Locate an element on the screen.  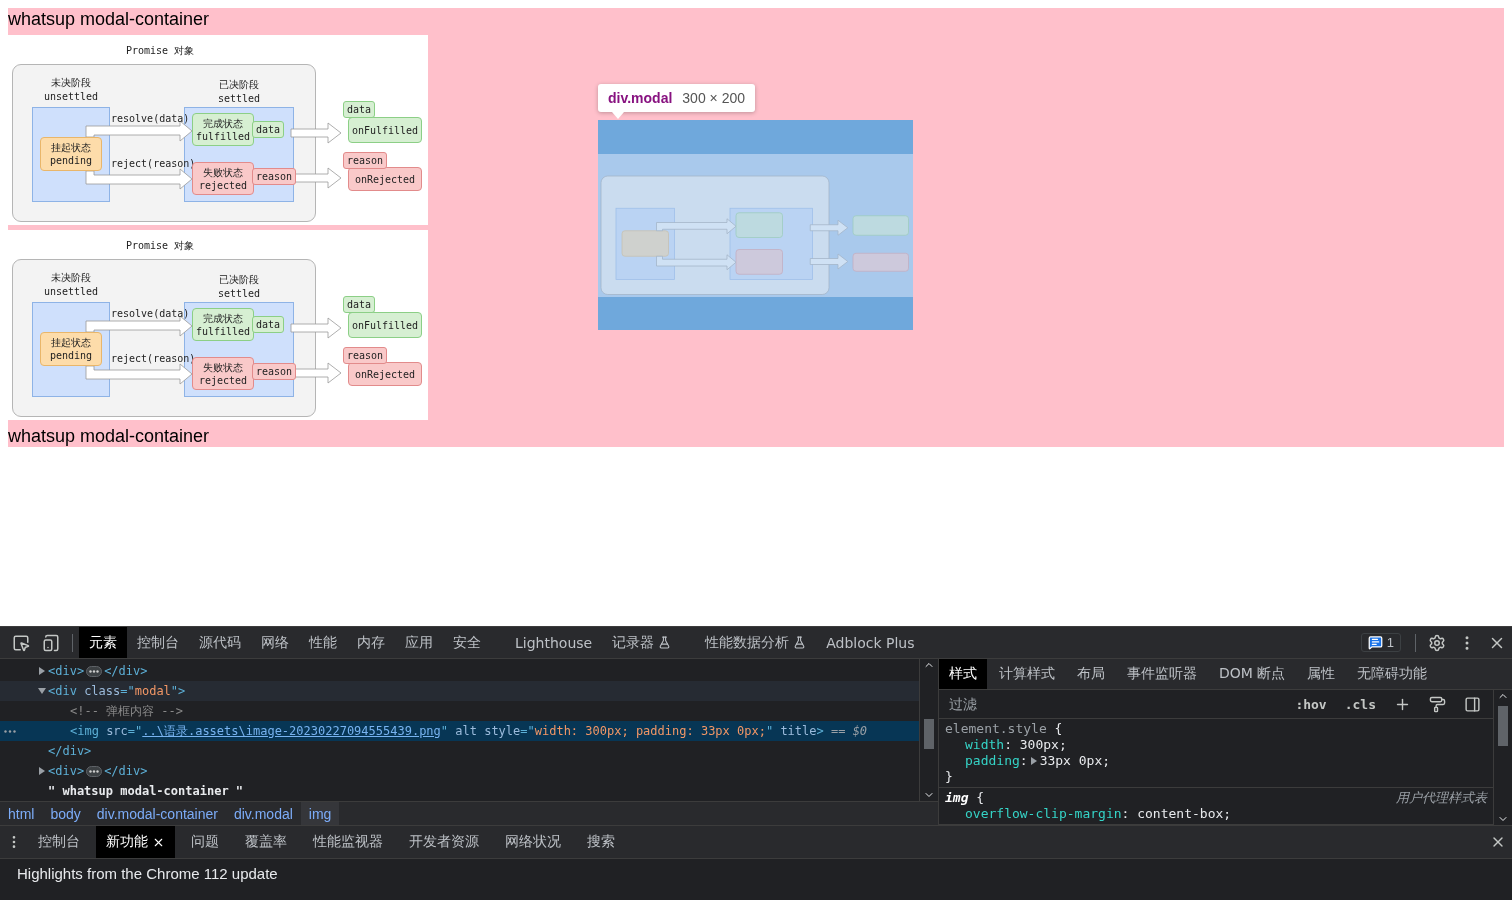
tooltip-pointer is located at coordinates (618, 115).